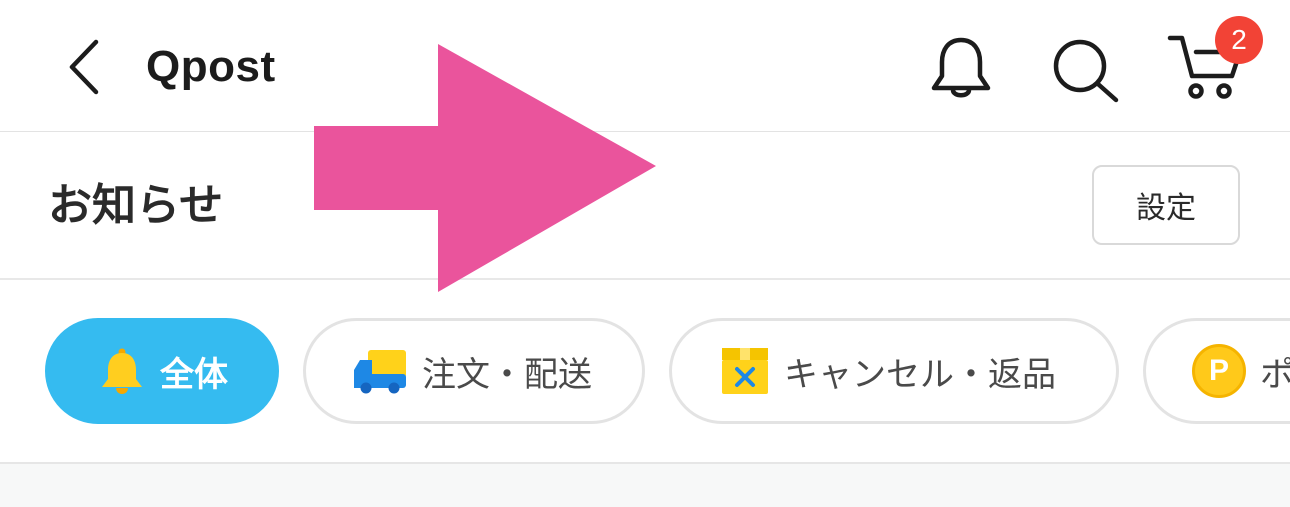 Image resolution: width=1290 pixels, height=507 pixels. I want to click on search-button, so click(1085, 69).